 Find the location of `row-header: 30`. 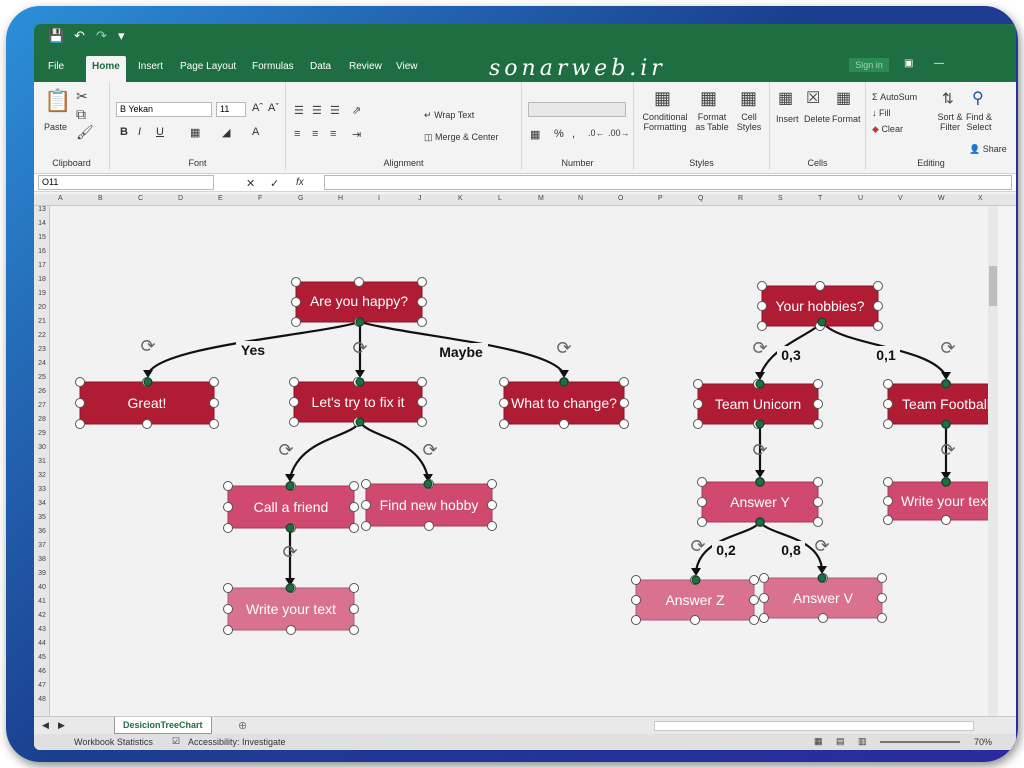

row-header: 30 is located at coordinates (42, 447).